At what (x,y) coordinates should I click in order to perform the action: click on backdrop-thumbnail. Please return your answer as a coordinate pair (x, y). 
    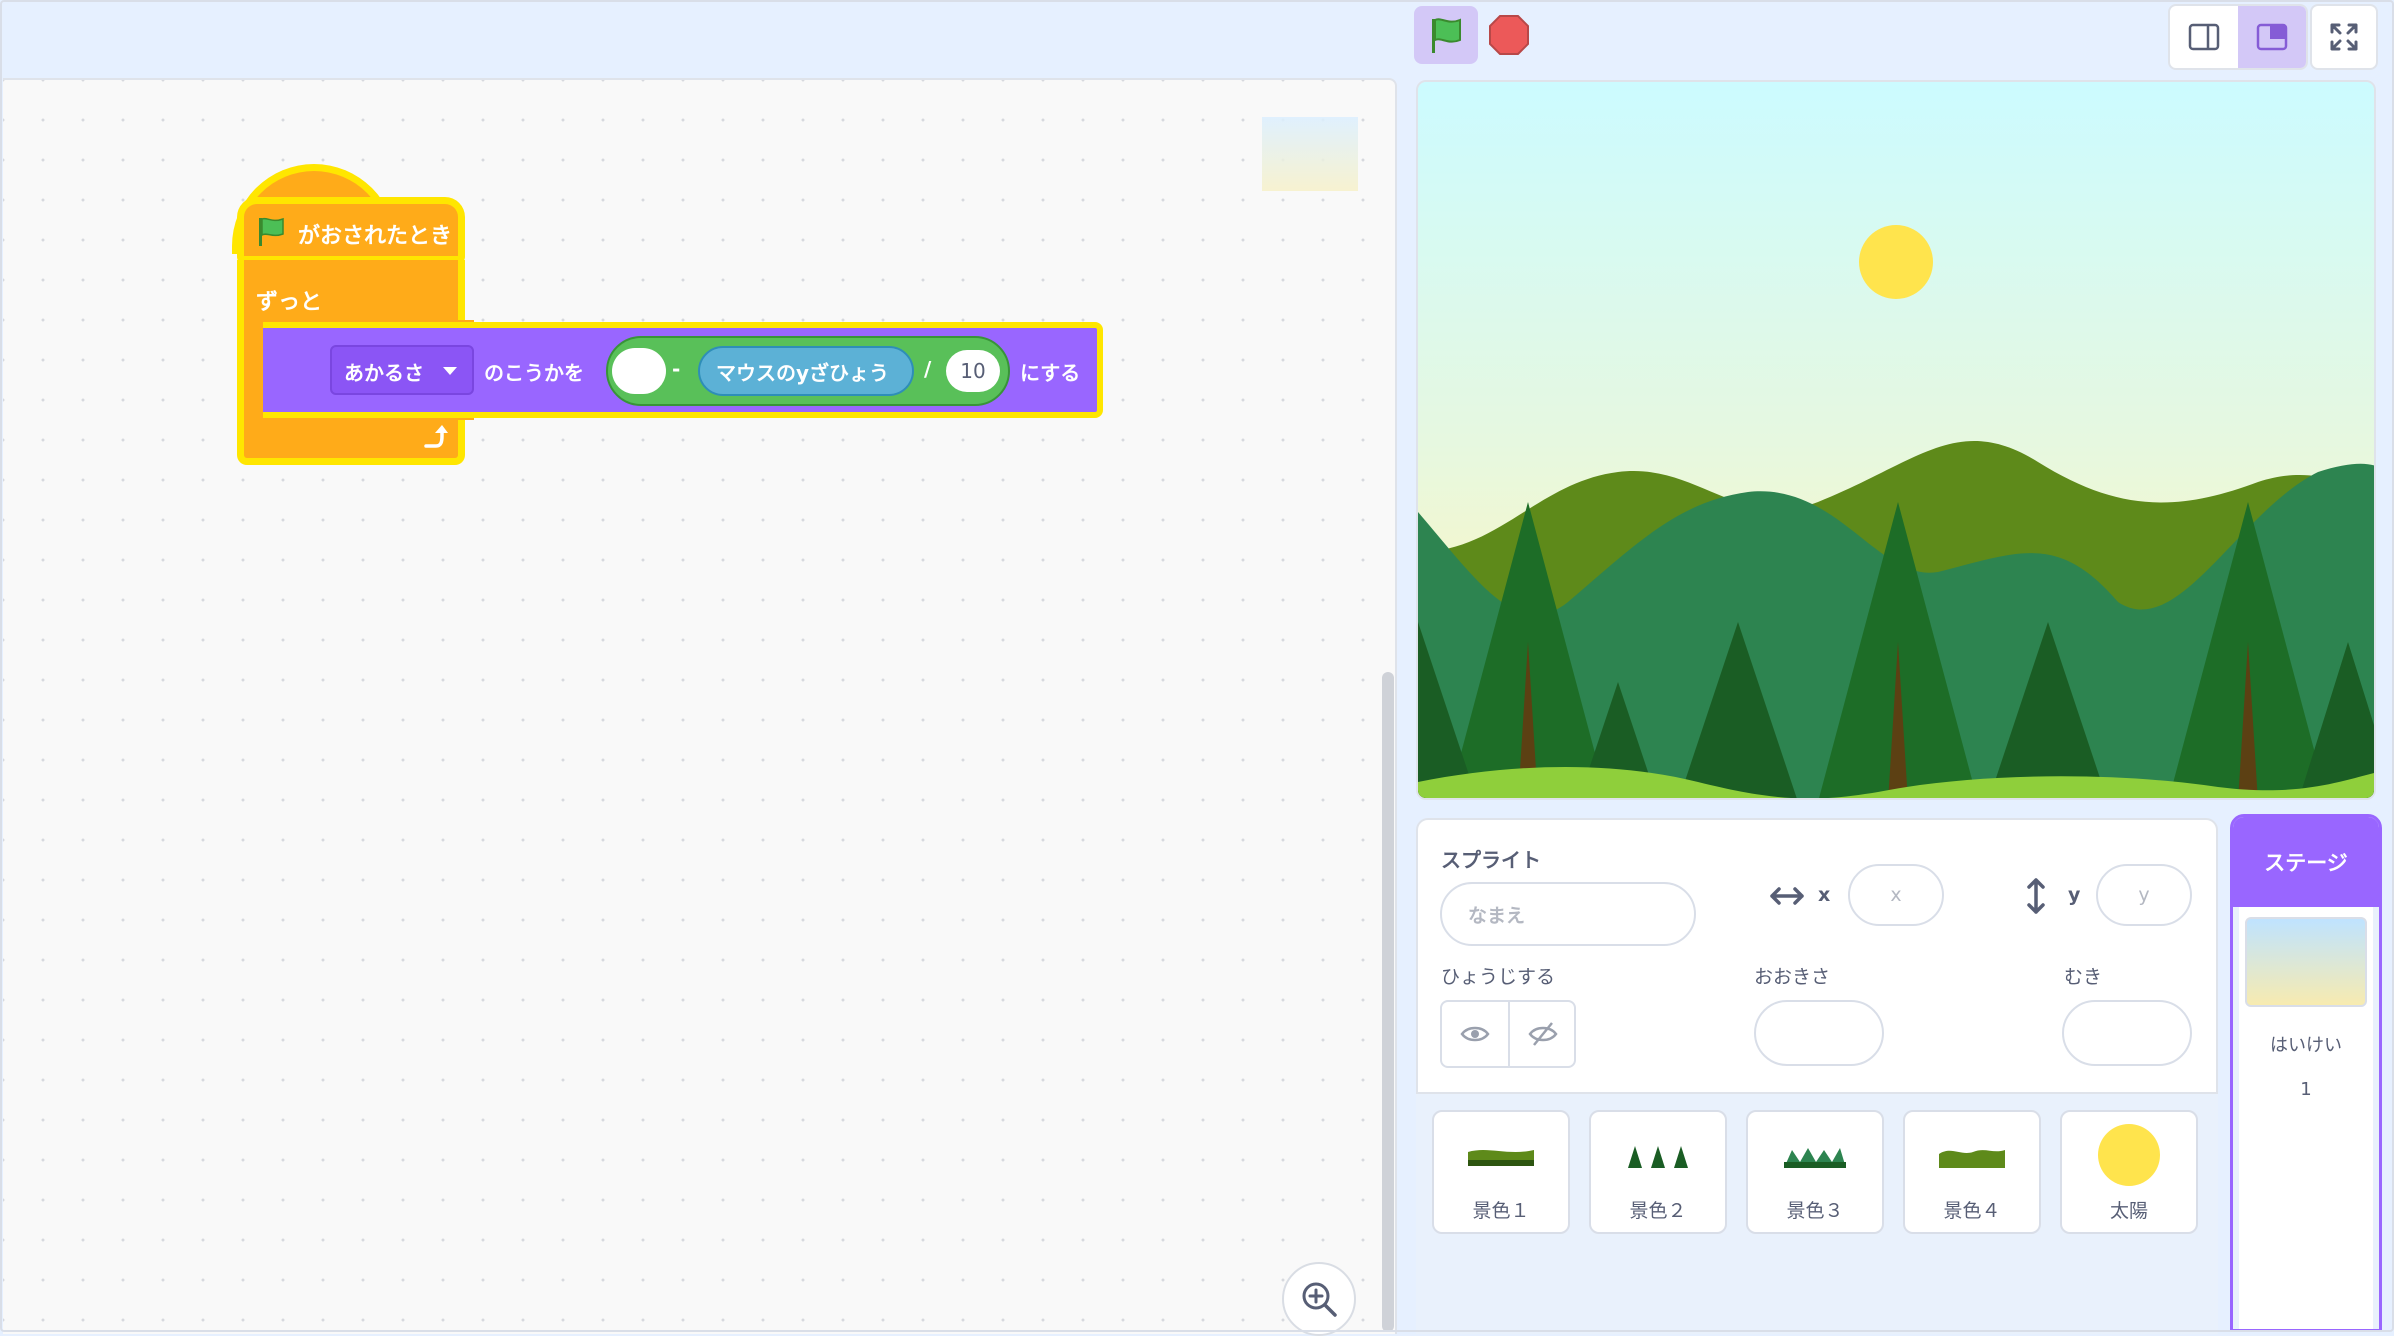
    Looking at the image, I should click on (2306, 962).